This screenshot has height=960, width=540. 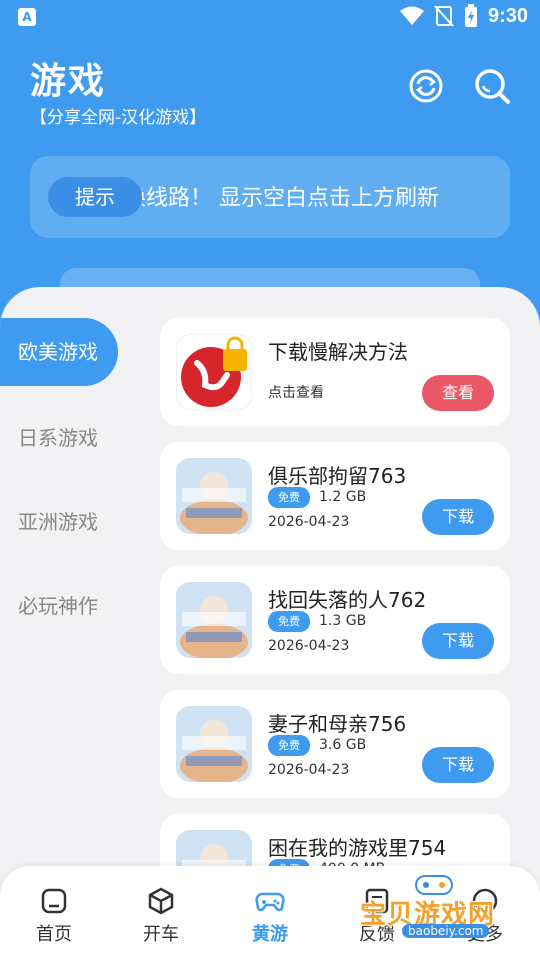 I want to click on game-card: 找回失落的人762 免费 1.3 GB 2026-04-23 下载, so click(x=335, y=620).